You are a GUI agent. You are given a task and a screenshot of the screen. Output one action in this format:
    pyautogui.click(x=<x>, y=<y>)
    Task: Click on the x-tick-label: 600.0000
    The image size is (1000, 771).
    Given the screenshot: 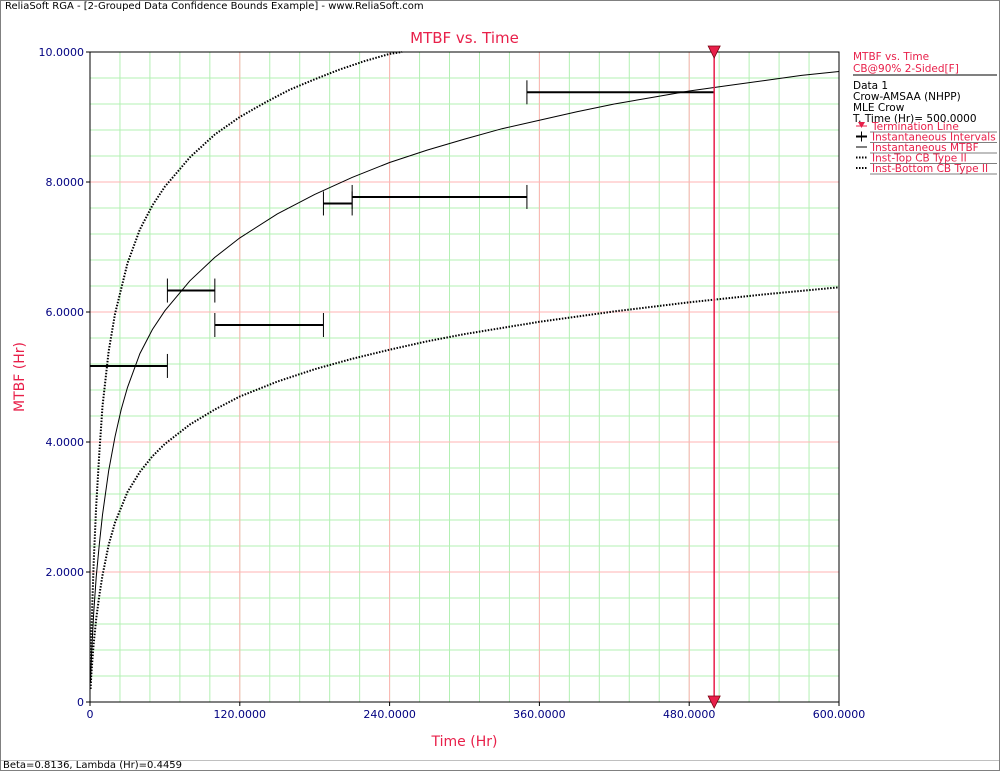 What is the action you would take?
    pyautogui.click(x=839, y=714)
    